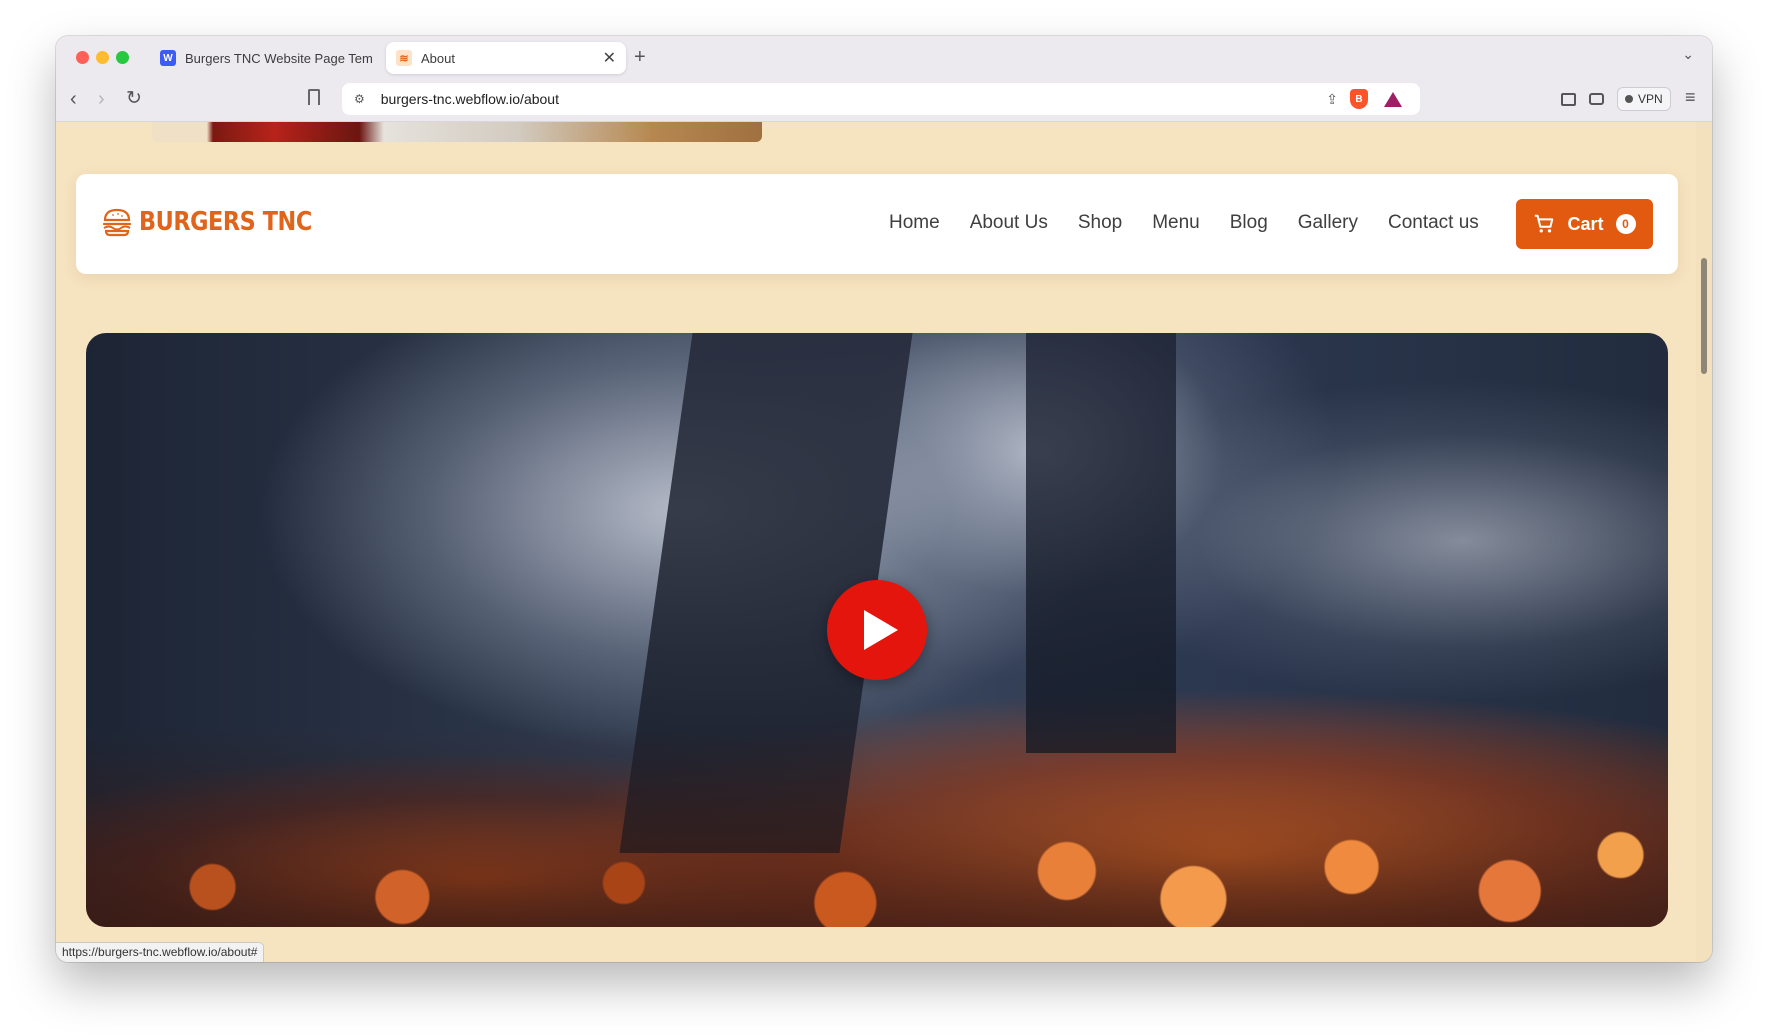  Describe the element at coordinates (1249, 223) in the screenshot. I see `nav-link-blog: Blog` at that location.